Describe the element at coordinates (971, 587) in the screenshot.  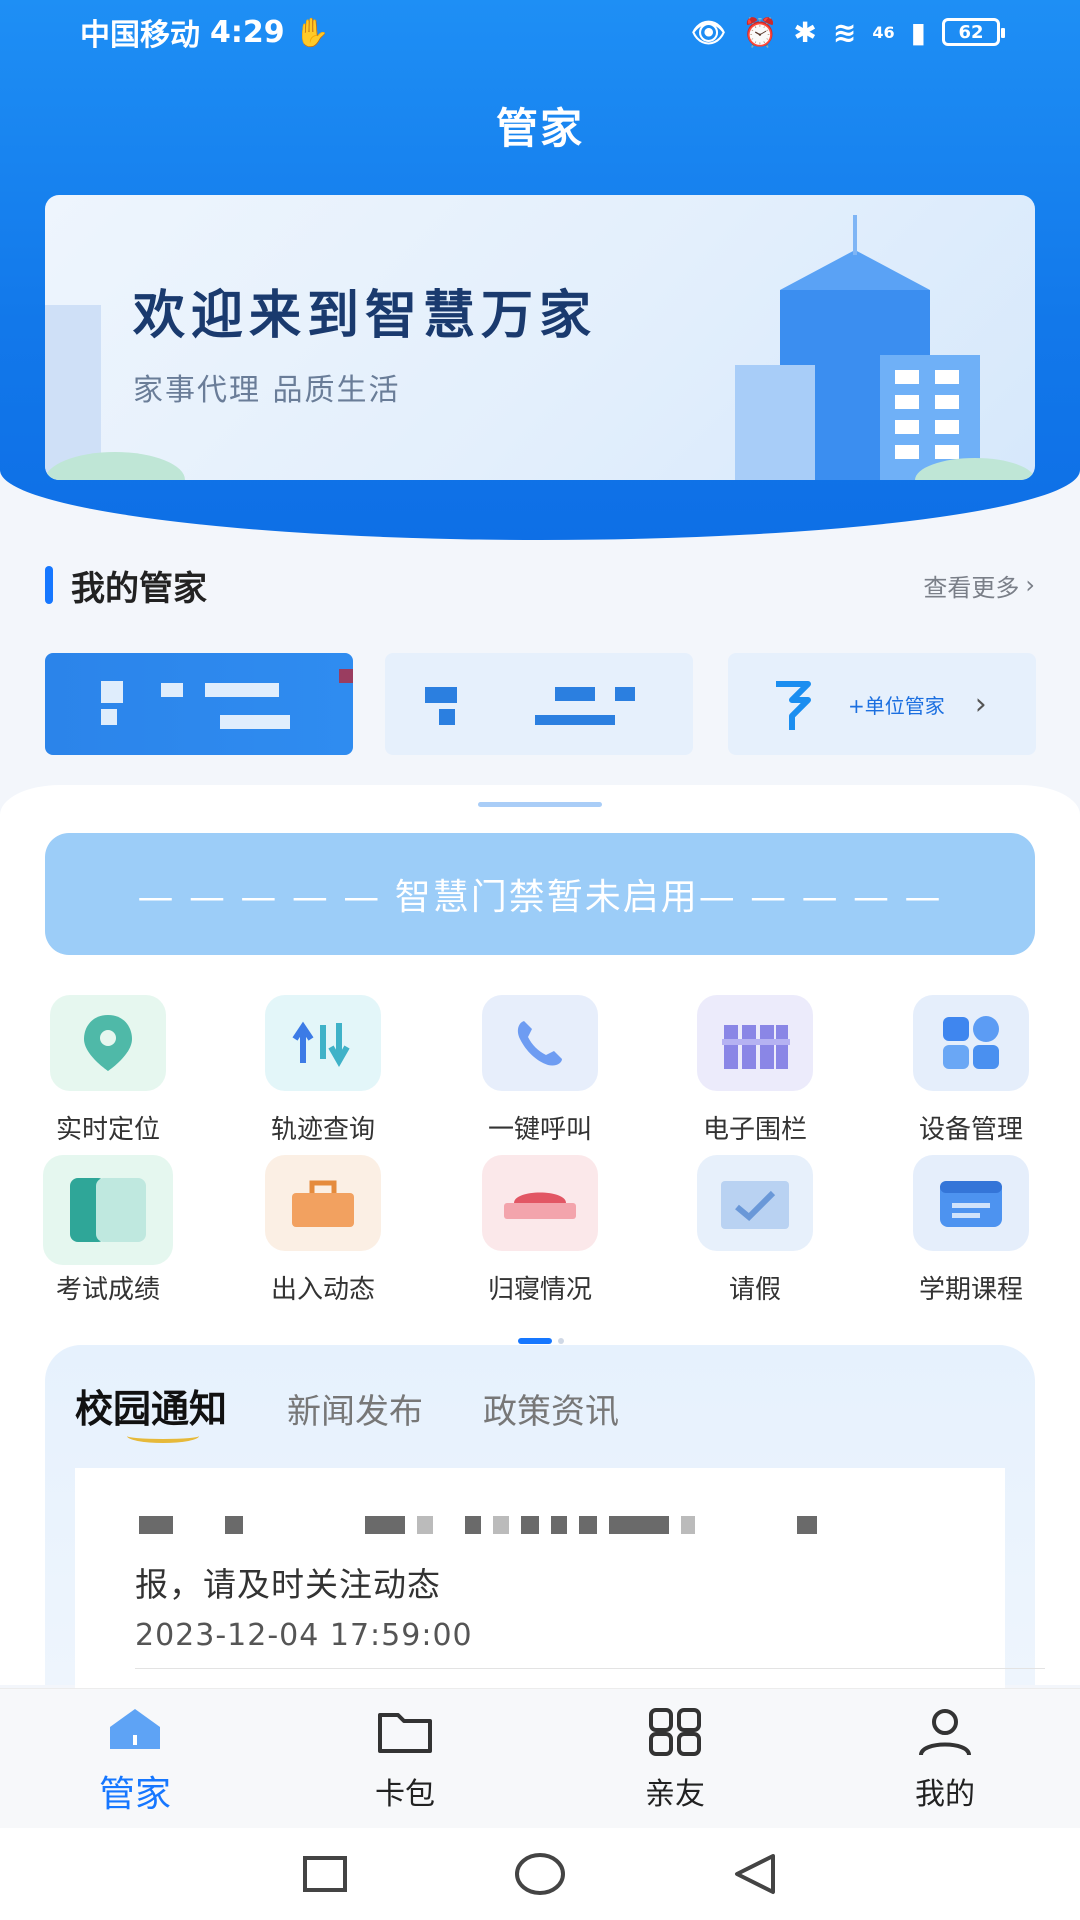
I see `view-more-label: 查看更多` at that location.